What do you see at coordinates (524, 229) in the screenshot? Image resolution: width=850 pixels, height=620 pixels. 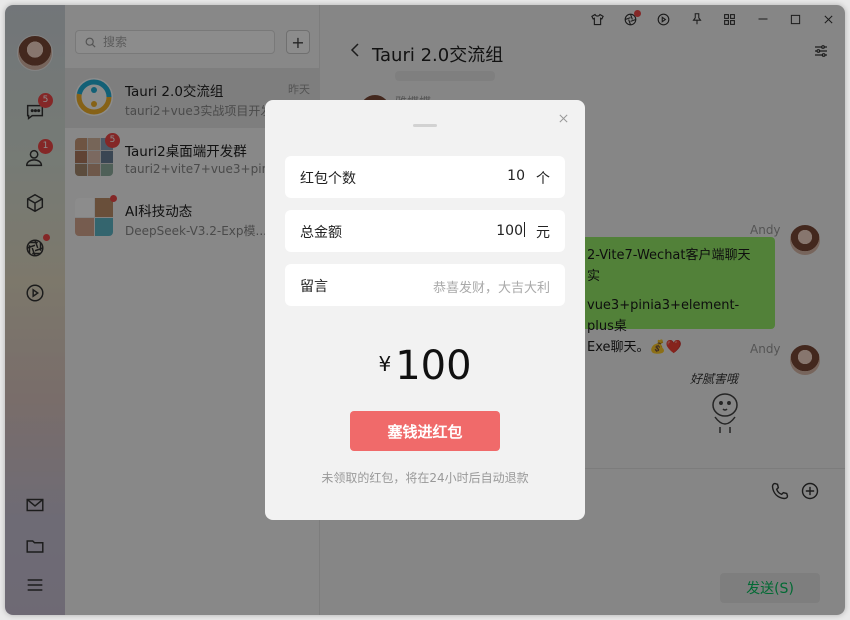 I see `text-caret` at bounding box center [524, 229].